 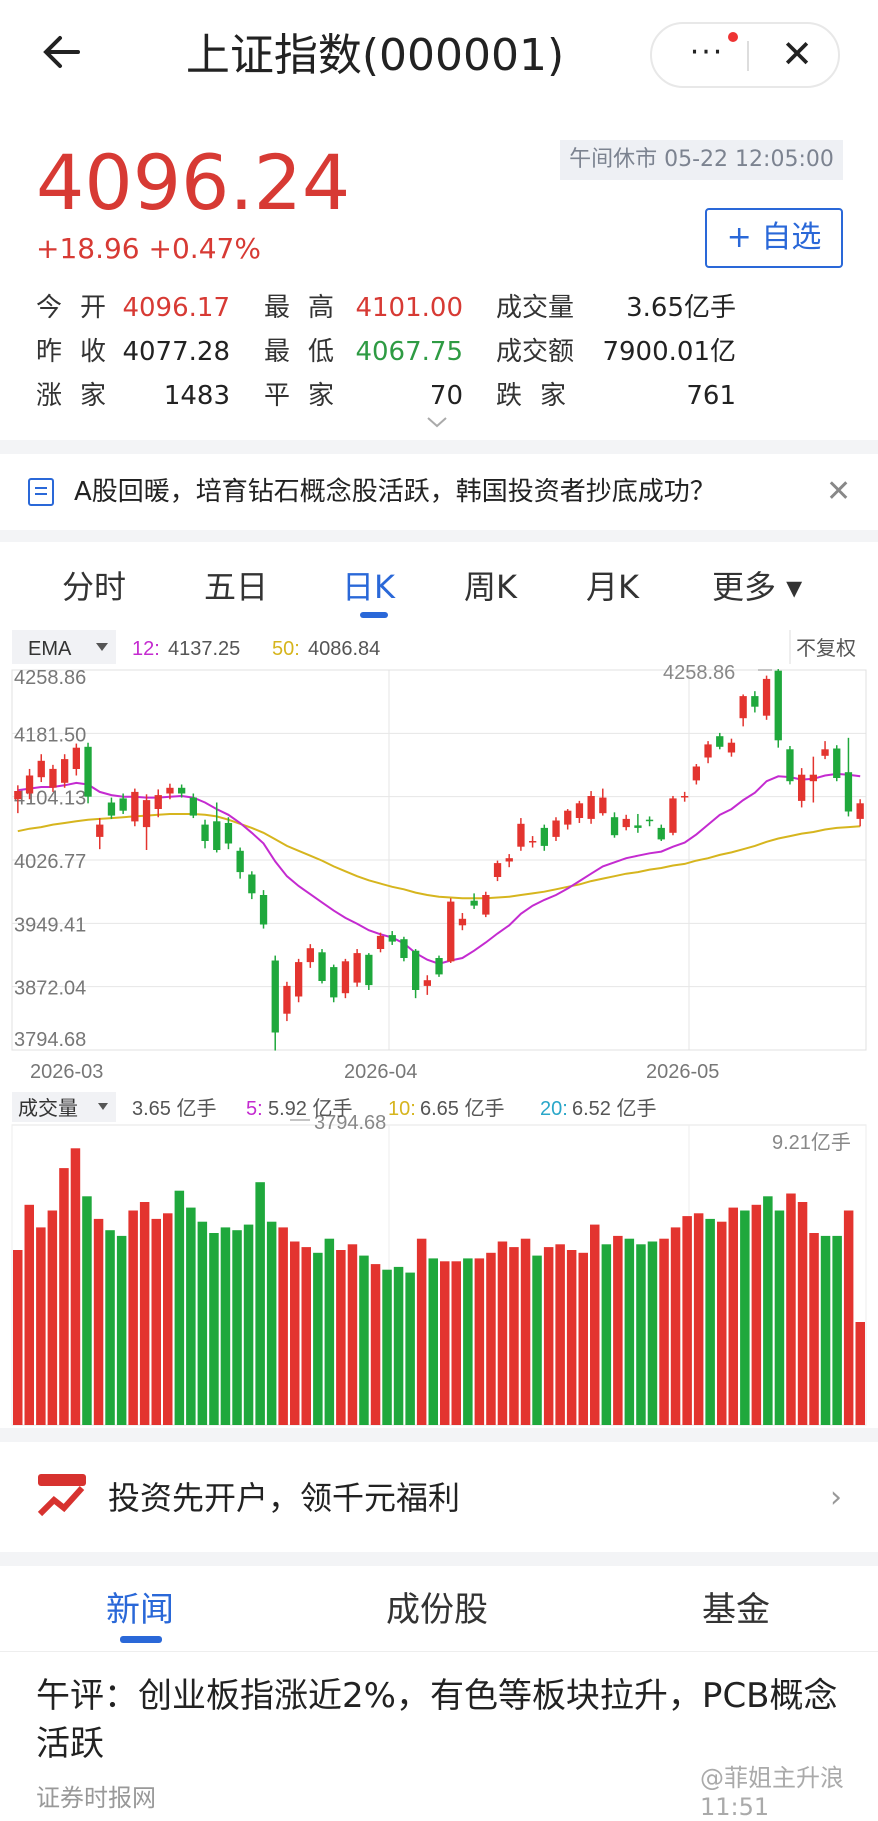 I want to click on chart-period-tabs: 分时 五日 日K 周K 月K 更多 ▾, so click(x=439, y=592).